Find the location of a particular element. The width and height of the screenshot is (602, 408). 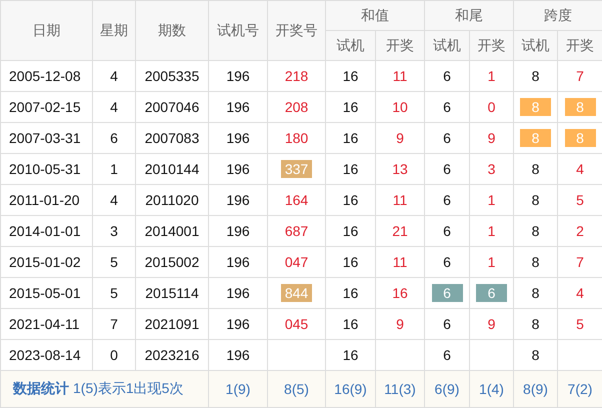

stats-label: 数据统计 is located at coordinates (41, 388).